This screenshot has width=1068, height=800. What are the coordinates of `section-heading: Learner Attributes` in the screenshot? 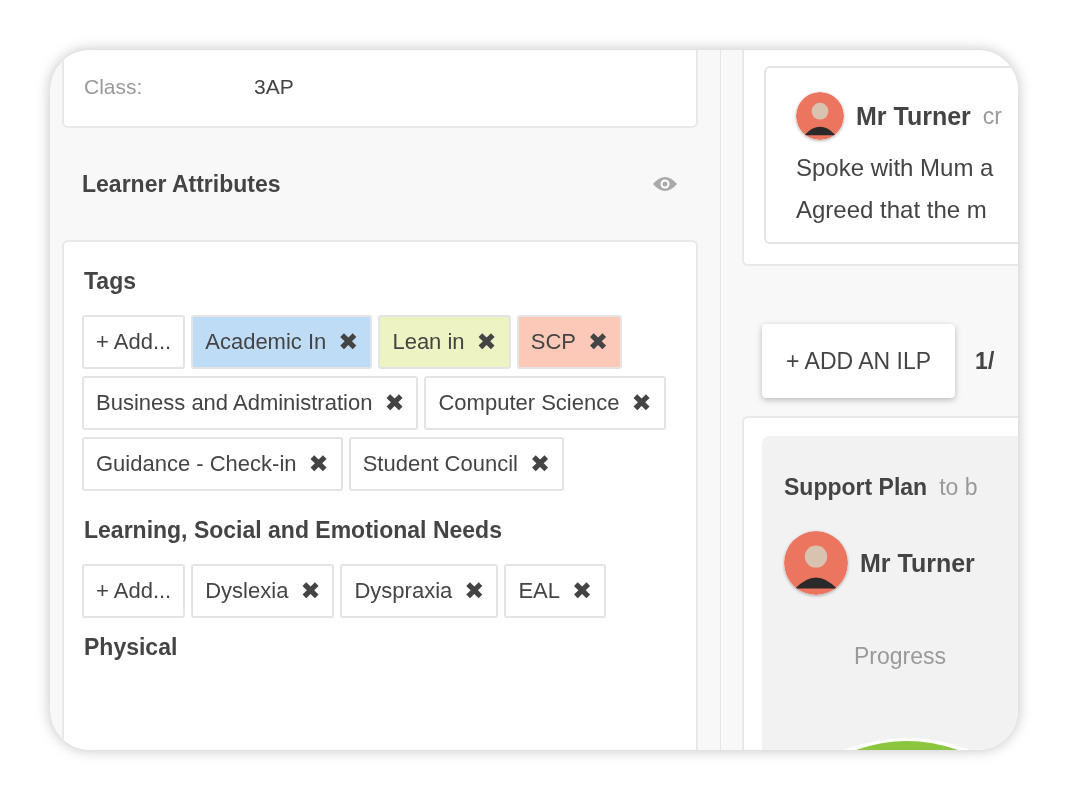 It's located at (181, 184).